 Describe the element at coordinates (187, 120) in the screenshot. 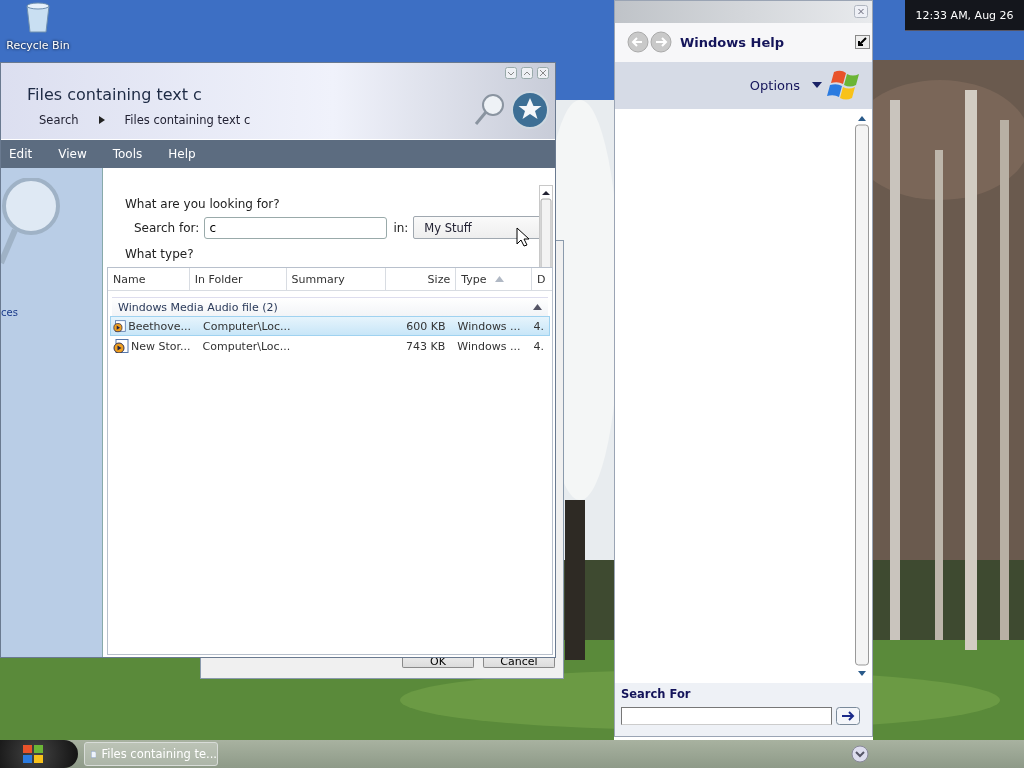

I see `breadcrumb-item: Files containing text c` at that location.